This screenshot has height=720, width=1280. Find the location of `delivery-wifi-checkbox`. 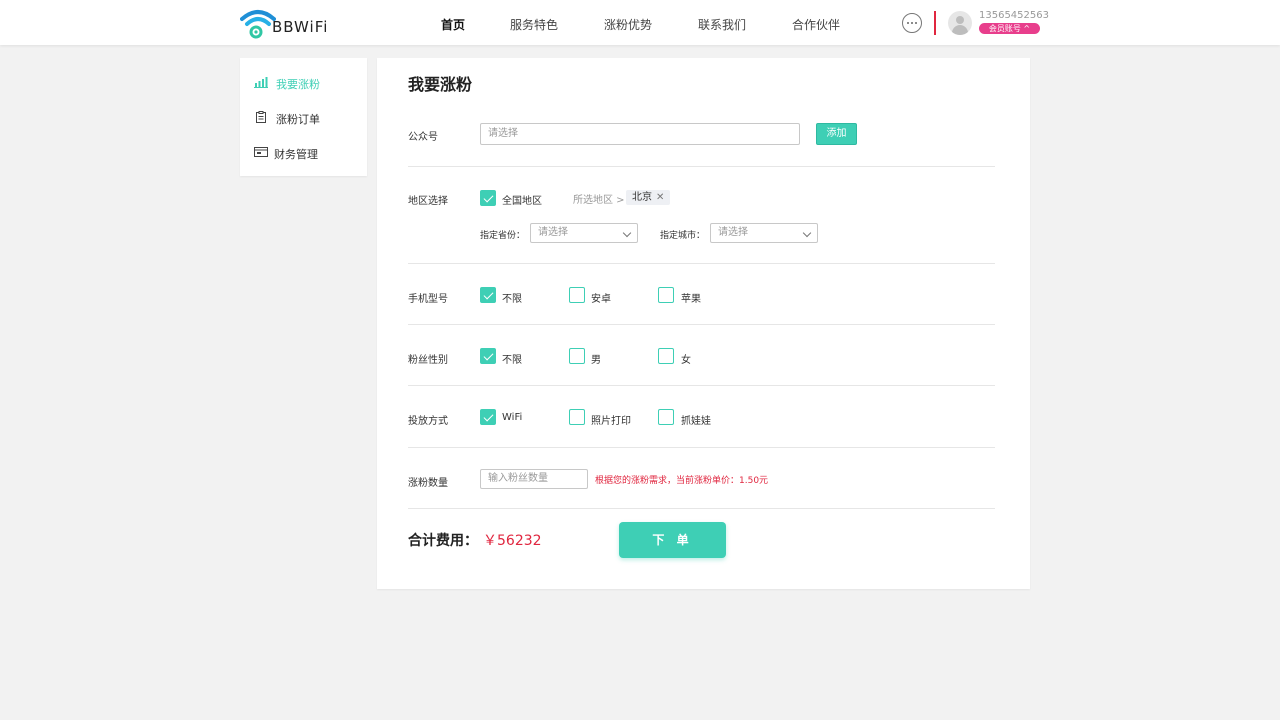

delivery-wifi-checkbox is located at coordinates (488, 417).